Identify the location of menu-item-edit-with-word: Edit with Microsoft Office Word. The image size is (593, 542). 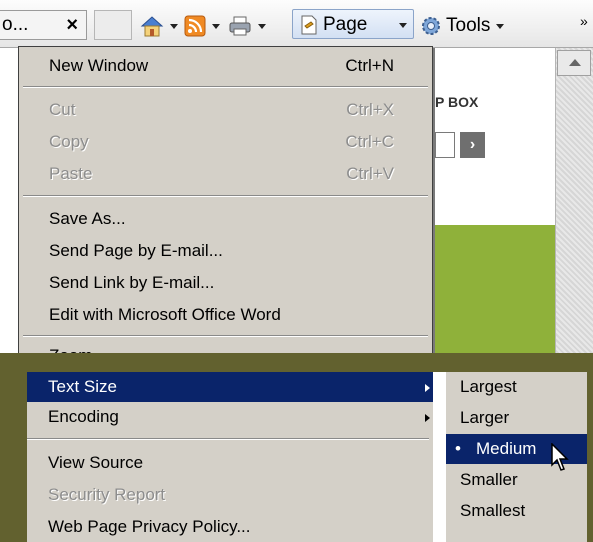
(225, 315).